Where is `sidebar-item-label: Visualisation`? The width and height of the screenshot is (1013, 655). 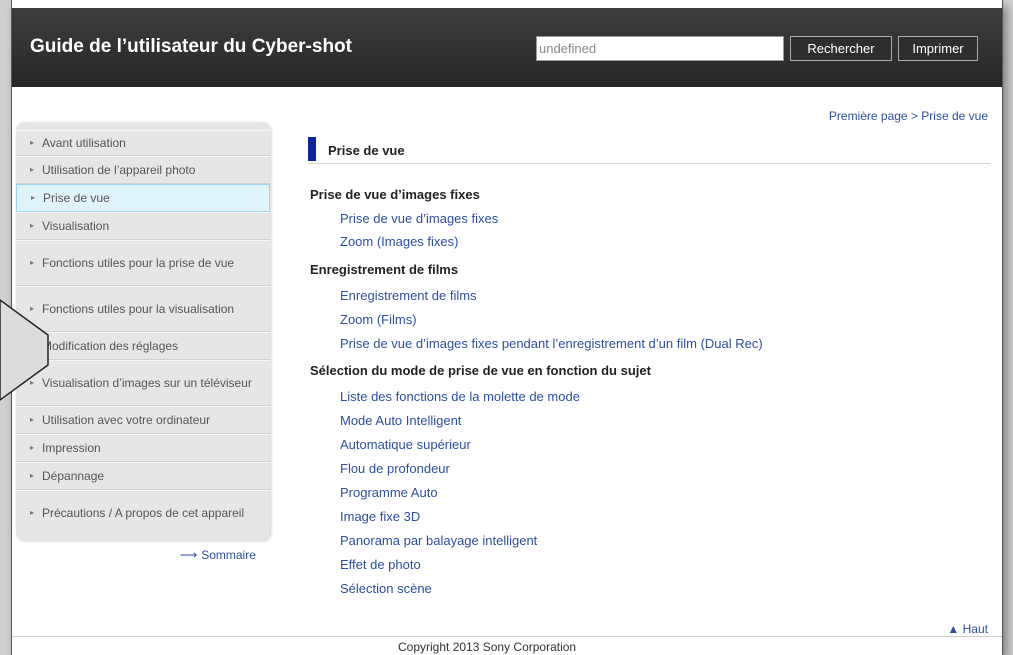
sidebar-item-label: Visualisation is located at coordinates (76, 226).